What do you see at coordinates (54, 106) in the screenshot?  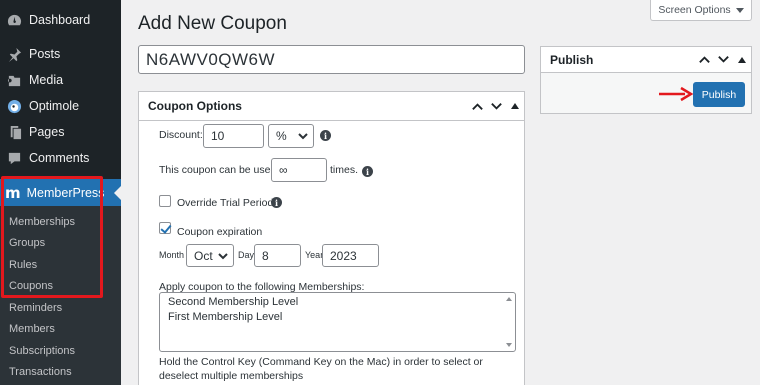 I see `menu-label: Optimole` at bounding box center [54, 106].